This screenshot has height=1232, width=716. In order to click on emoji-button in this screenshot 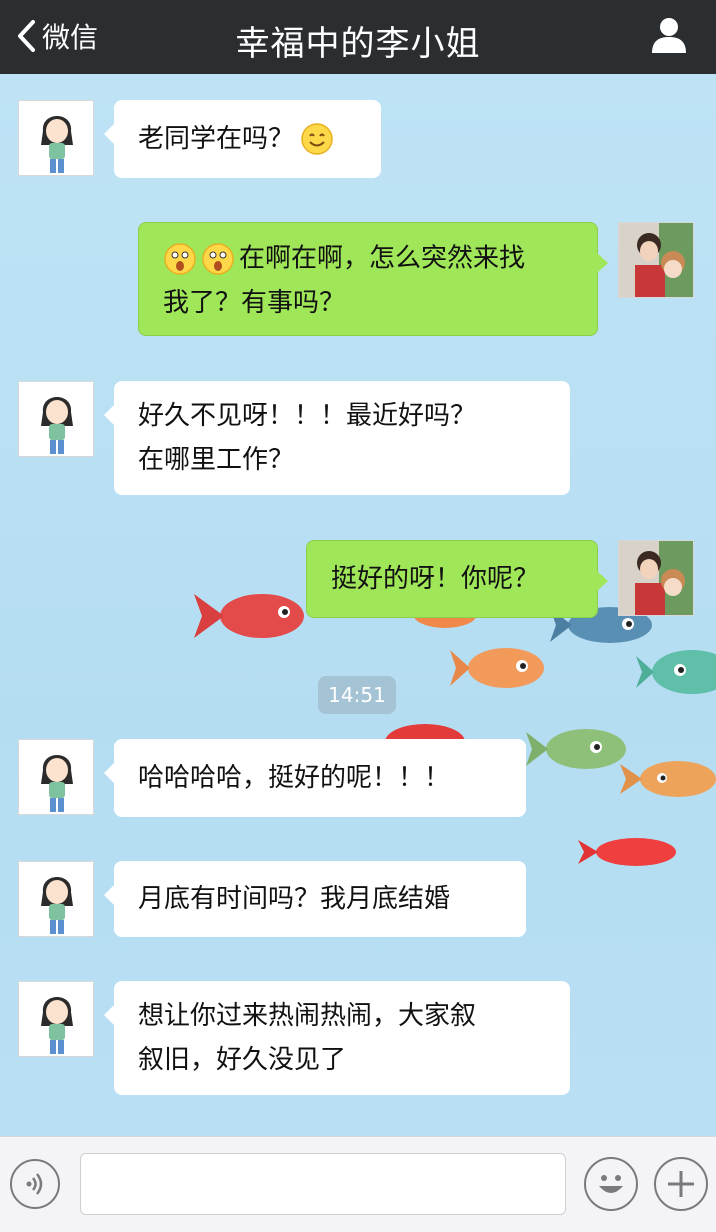, I will do `click(611, 1184)`.